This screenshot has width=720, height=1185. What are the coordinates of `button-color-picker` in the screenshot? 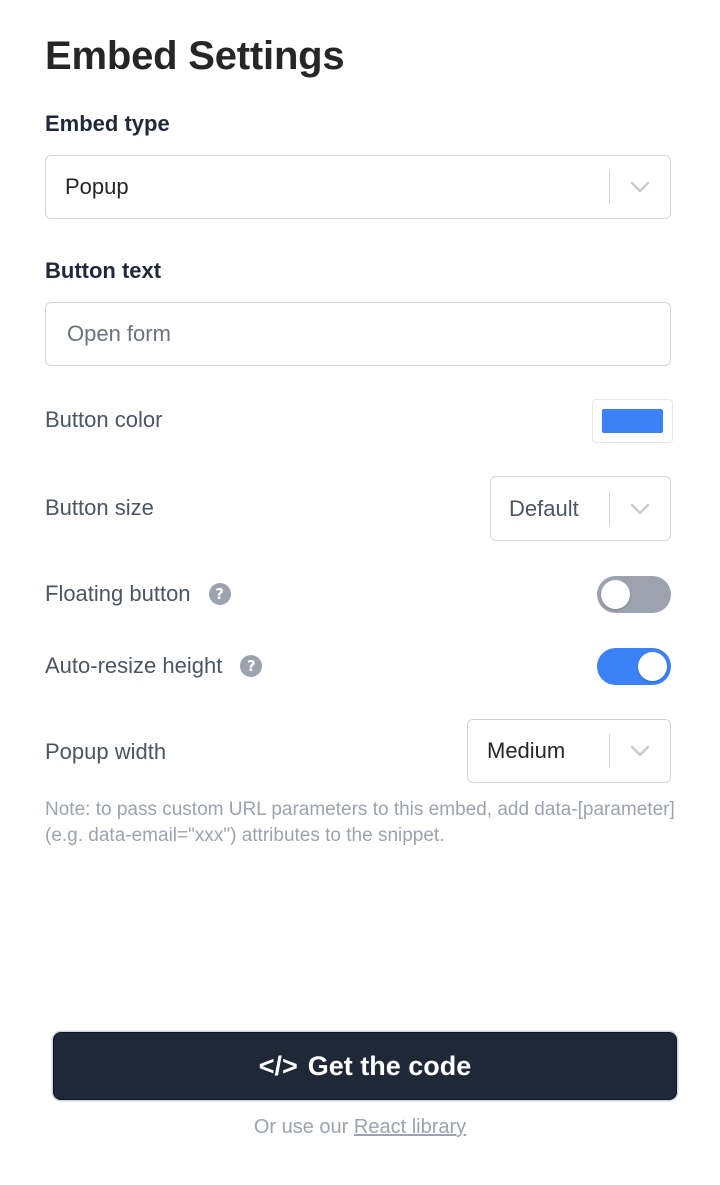 It's located at (632, 421).